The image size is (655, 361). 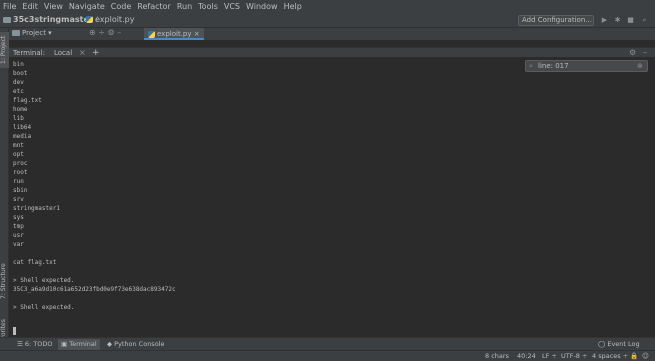 I want to click on tool-tab-terminal: ▣ Terminal, so click(x=79, y=344).